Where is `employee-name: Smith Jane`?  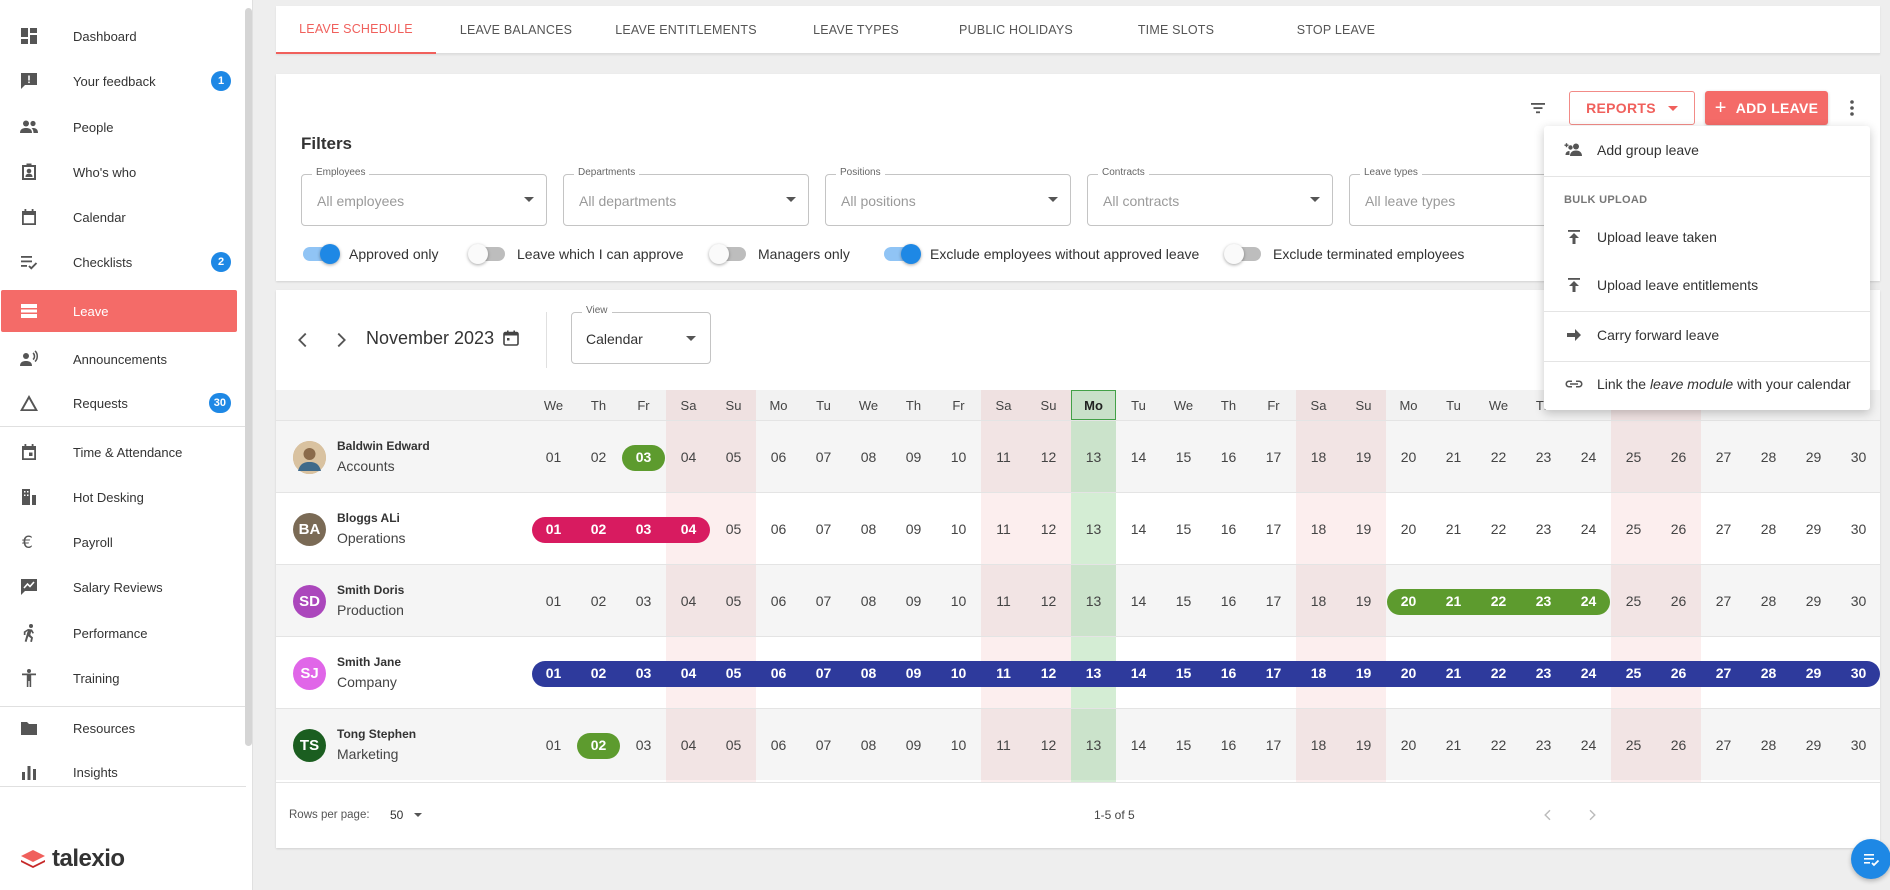
employee-name: Smith Jane is located at coordinates (369, 662).